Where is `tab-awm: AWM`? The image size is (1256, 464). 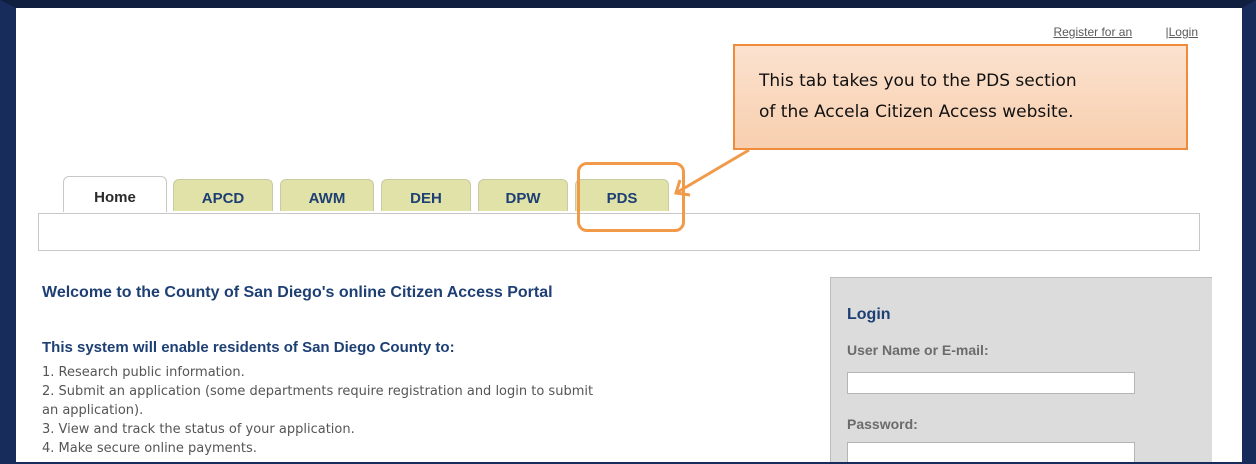 tab-awm: AWM is located at coordinates (327, 195).